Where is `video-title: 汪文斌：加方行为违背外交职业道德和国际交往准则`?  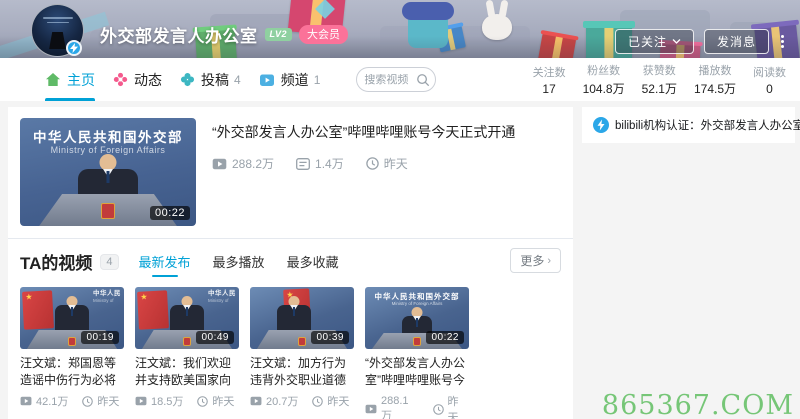 video-title: 汪文斌：加方行为违背外交职业道德和国际交往准则 is located at coordinates (302, 372).